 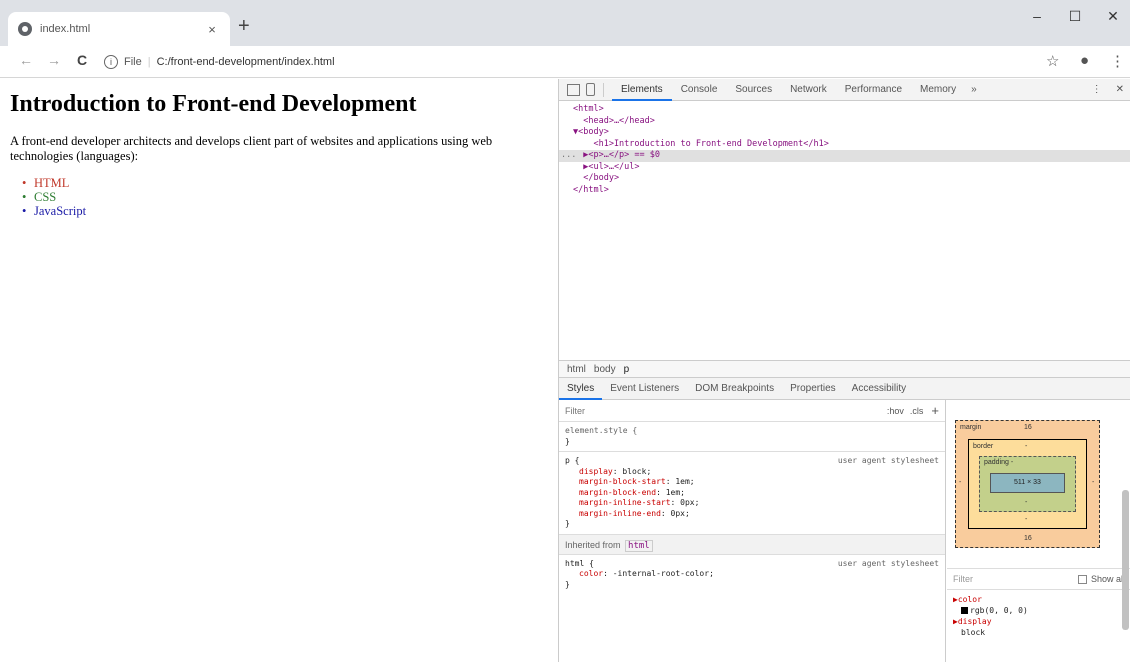 What do you see at coordinates (1113, 16) in the screenshot?
I see `close-window-icon: ✕` at bounding box center [1113, 16].